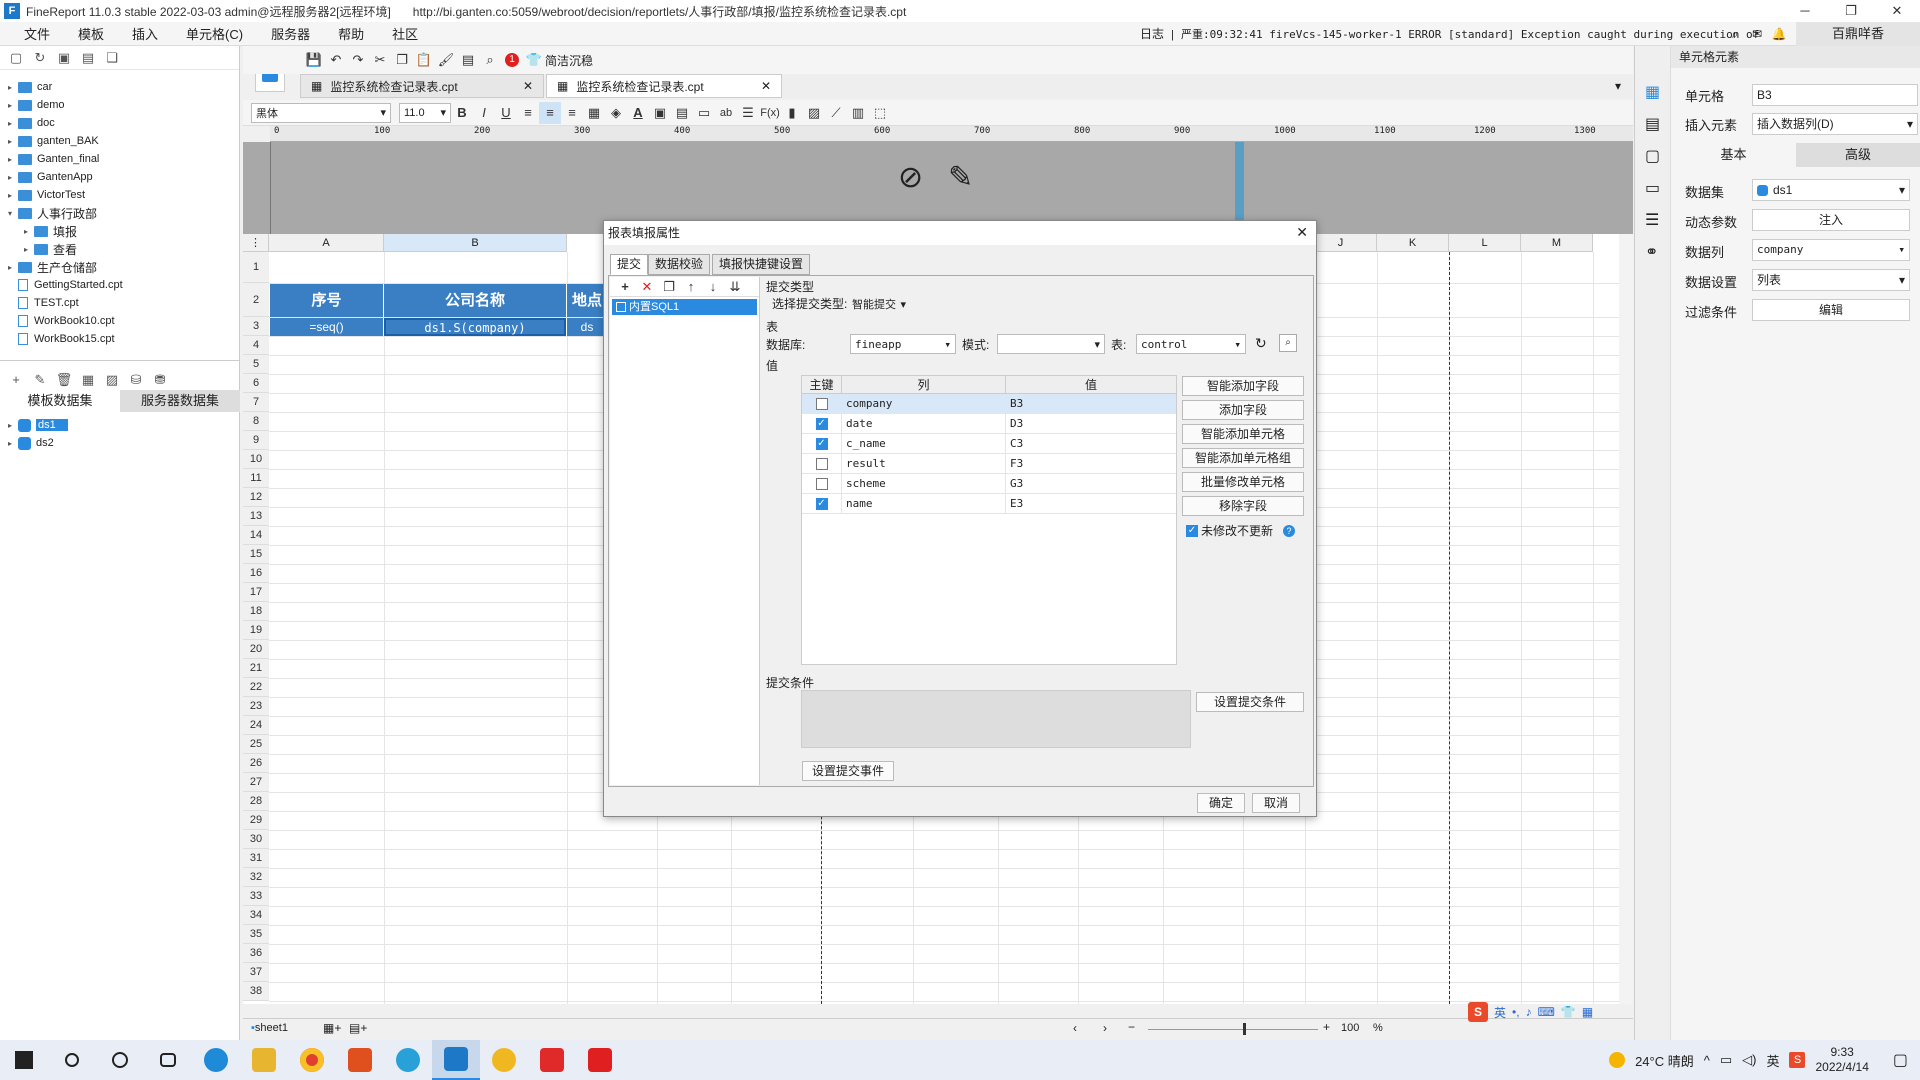  Describe the element at coordinates (1835, 124) in the screenshot. I see `insert-select: 插入数据列(D) ▾` at that location.